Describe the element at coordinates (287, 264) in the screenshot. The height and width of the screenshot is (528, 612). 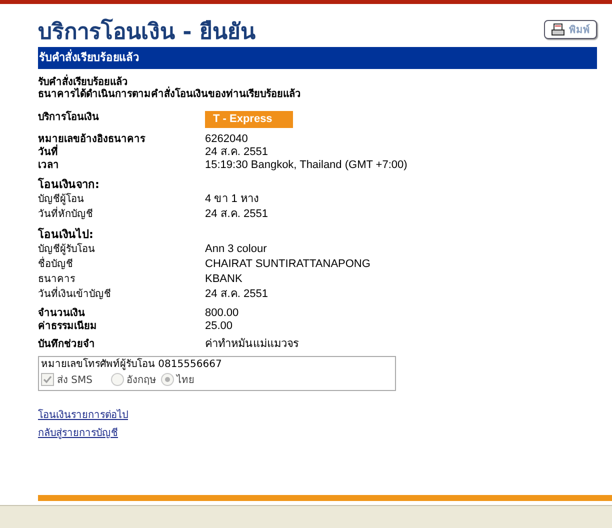
I see `field-value: CHAIRAT SUNTIRATTANAPONG` at that location.